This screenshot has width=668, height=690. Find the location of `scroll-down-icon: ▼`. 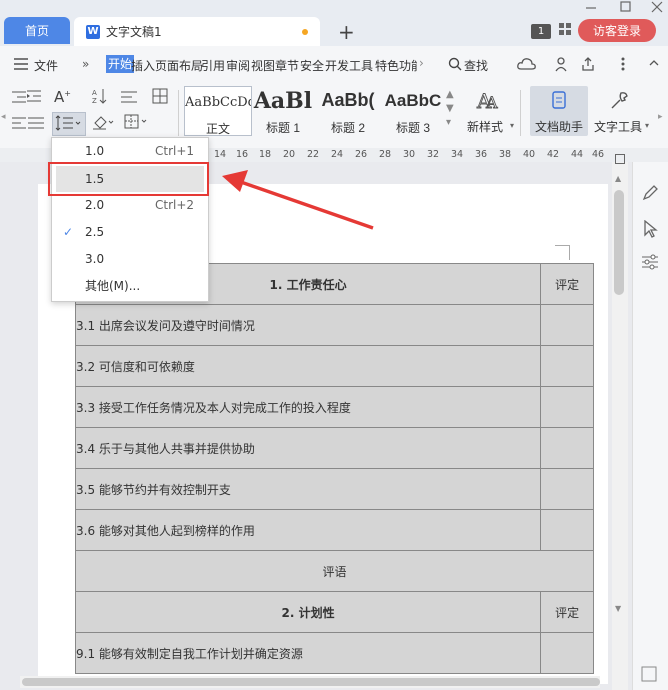

scroll-down-icon: ▼ is located at coordinates (618, 608).